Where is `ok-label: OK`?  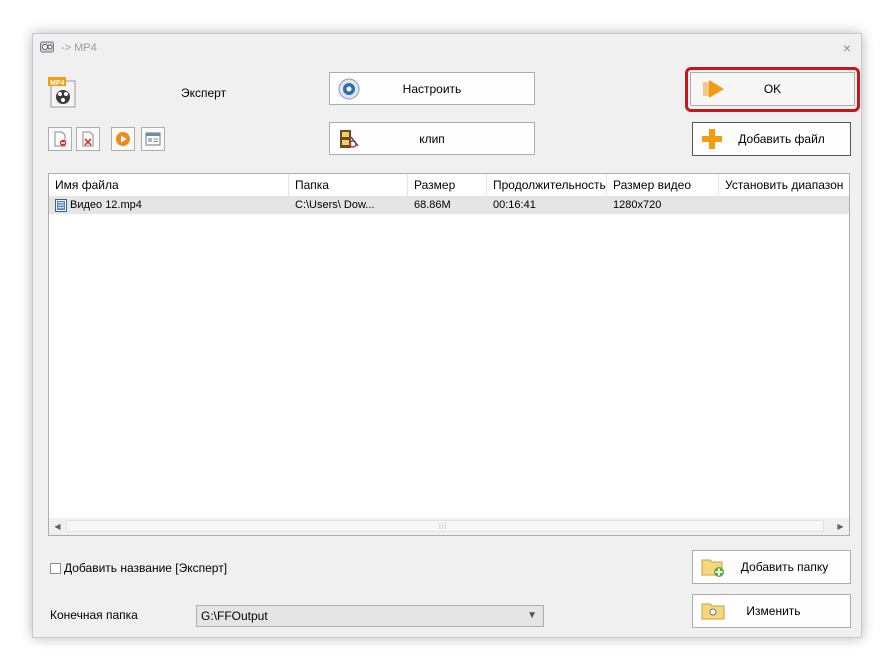 ok-label: OK is located at coordinates (772, 89).